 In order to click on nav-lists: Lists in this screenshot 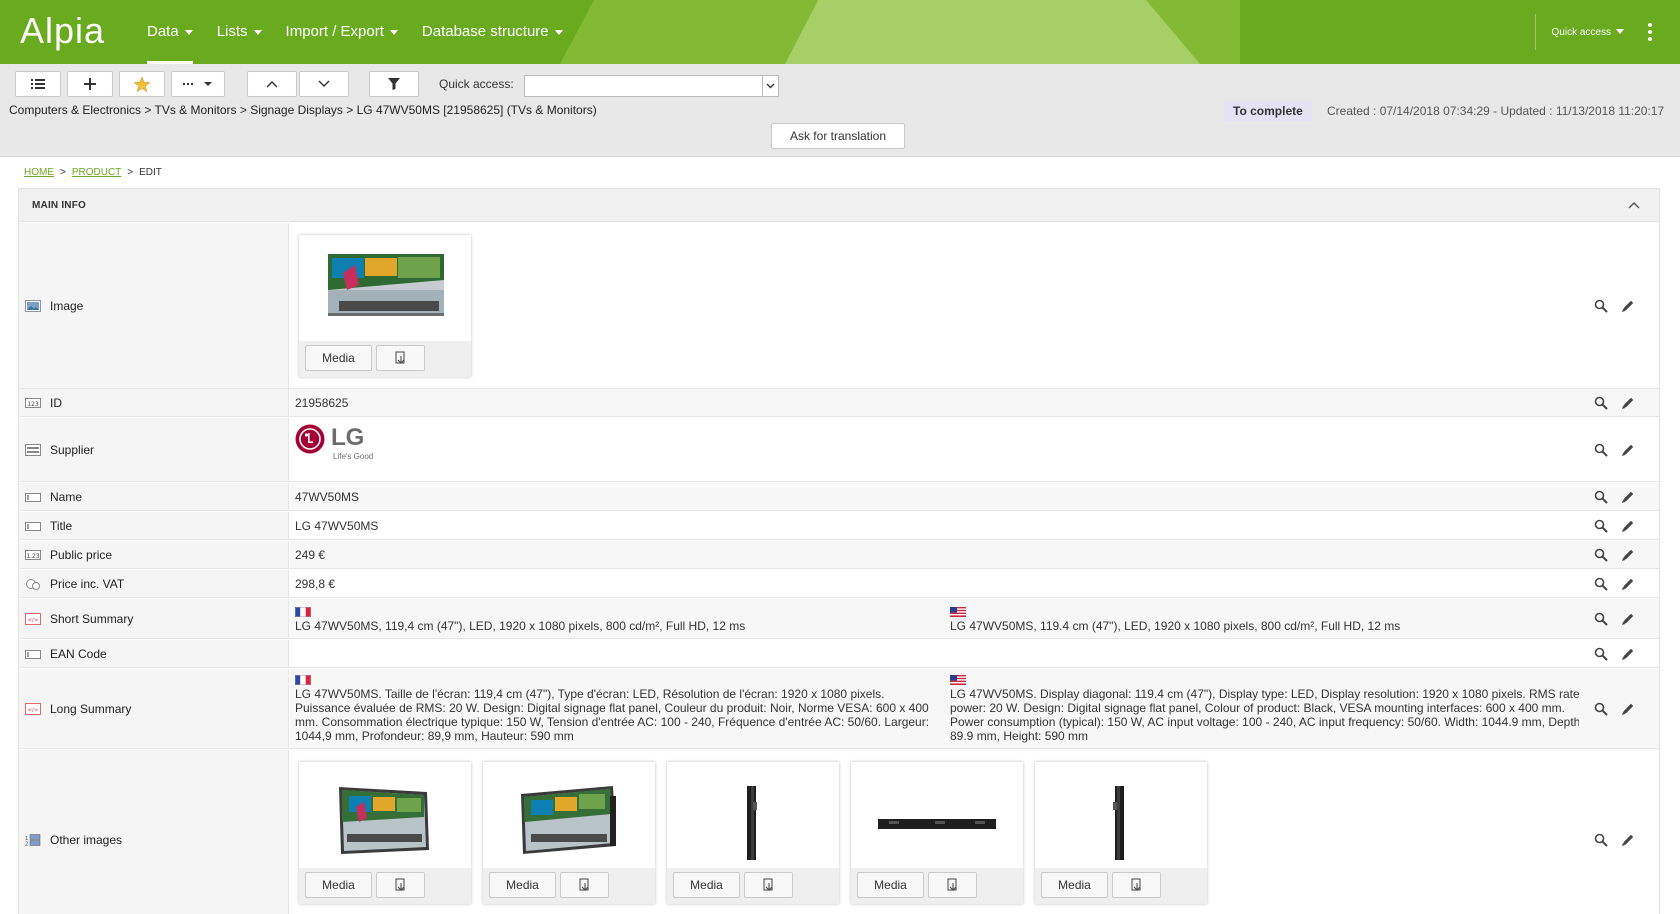, I will do `click(239, 32)`.